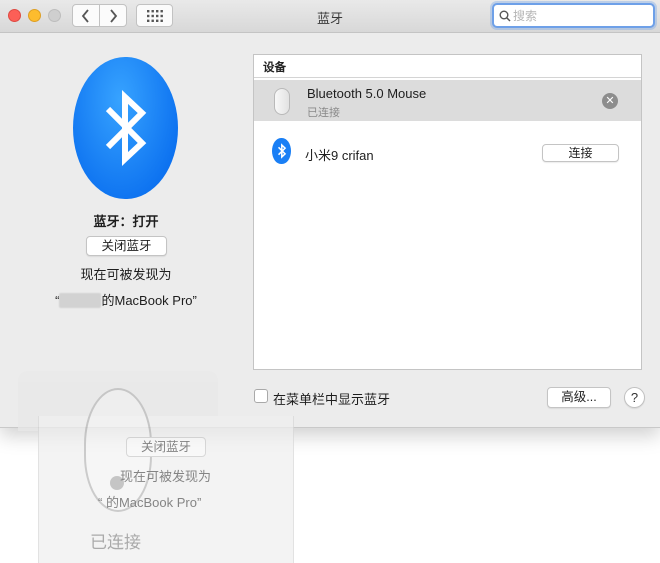  I want to click on ghost-device-name: “ 的MacBook Pro”, so click(150, 502).